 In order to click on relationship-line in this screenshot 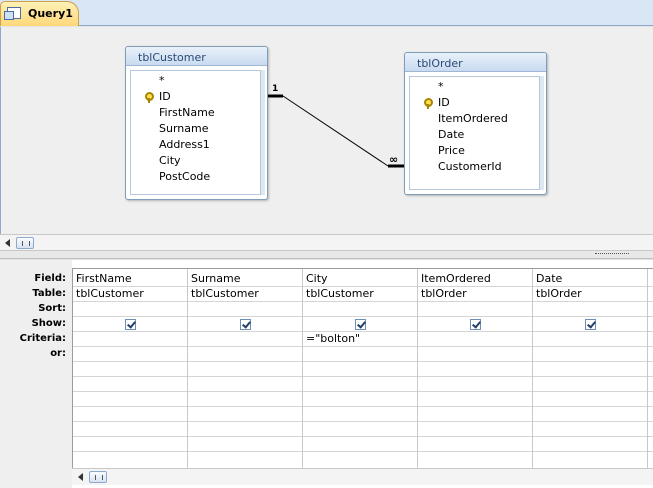, I will do `click(335, 131)`.